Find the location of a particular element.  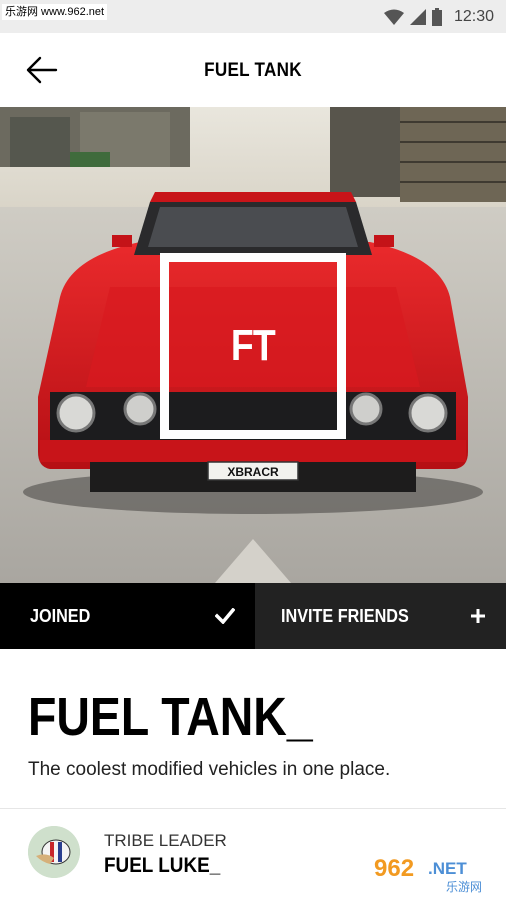

tribe-name: FUEL TANK_ is located at coordinates (170, 717).